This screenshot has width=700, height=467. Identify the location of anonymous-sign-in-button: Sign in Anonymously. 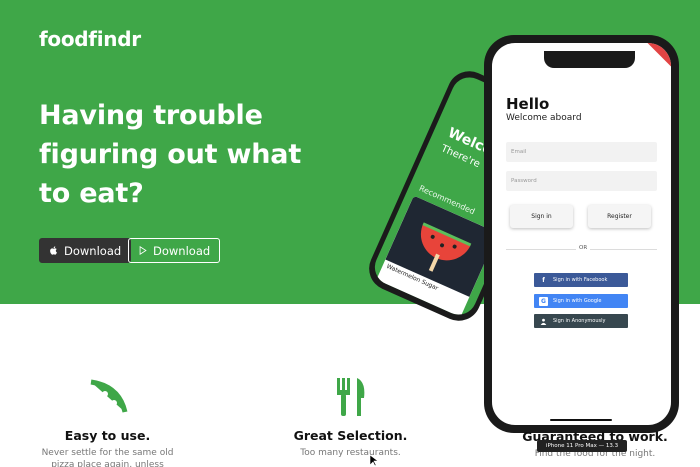
(581, 321).